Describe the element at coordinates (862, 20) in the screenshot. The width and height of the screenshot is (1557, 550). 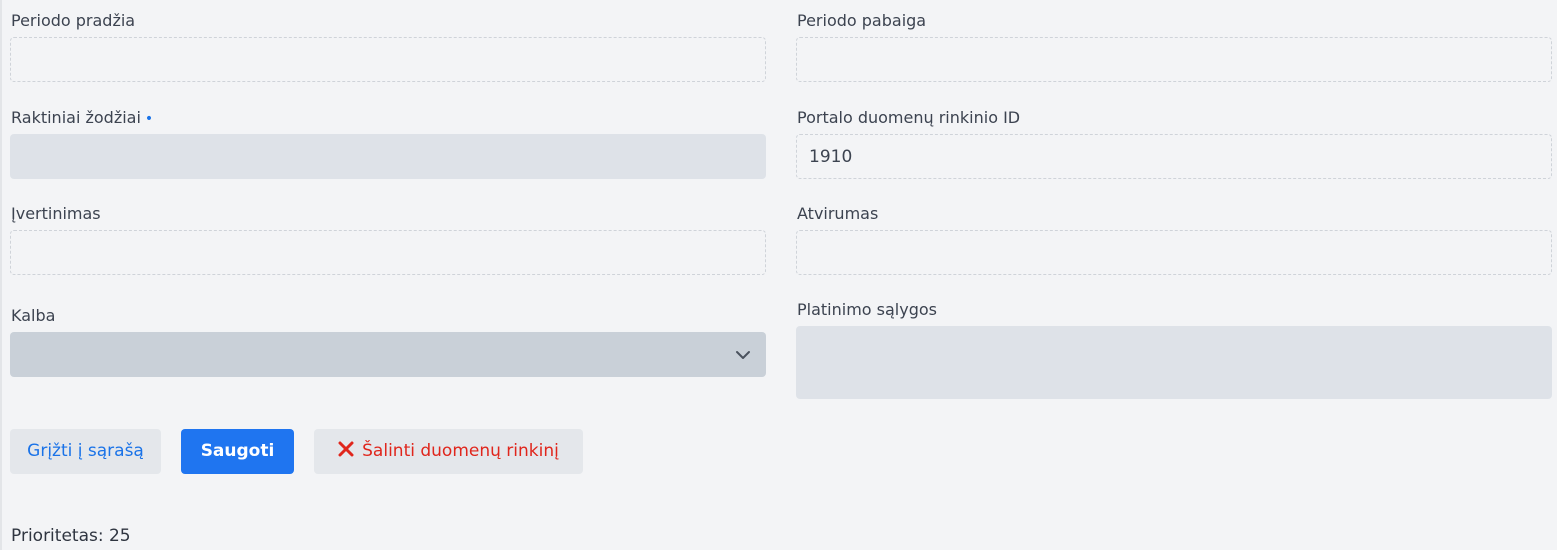
I see `period-end-label: Periodo pabaiga` at that location.